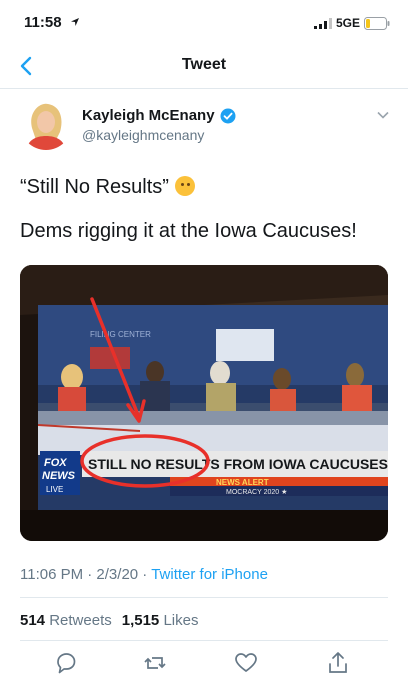 Image resolution: width=408 pixels, height=680 pixels. What do you see at coordinates (80, 620) in the screenshot?
I see `retweets-label: Retweets` at bounding box center [80, 620].